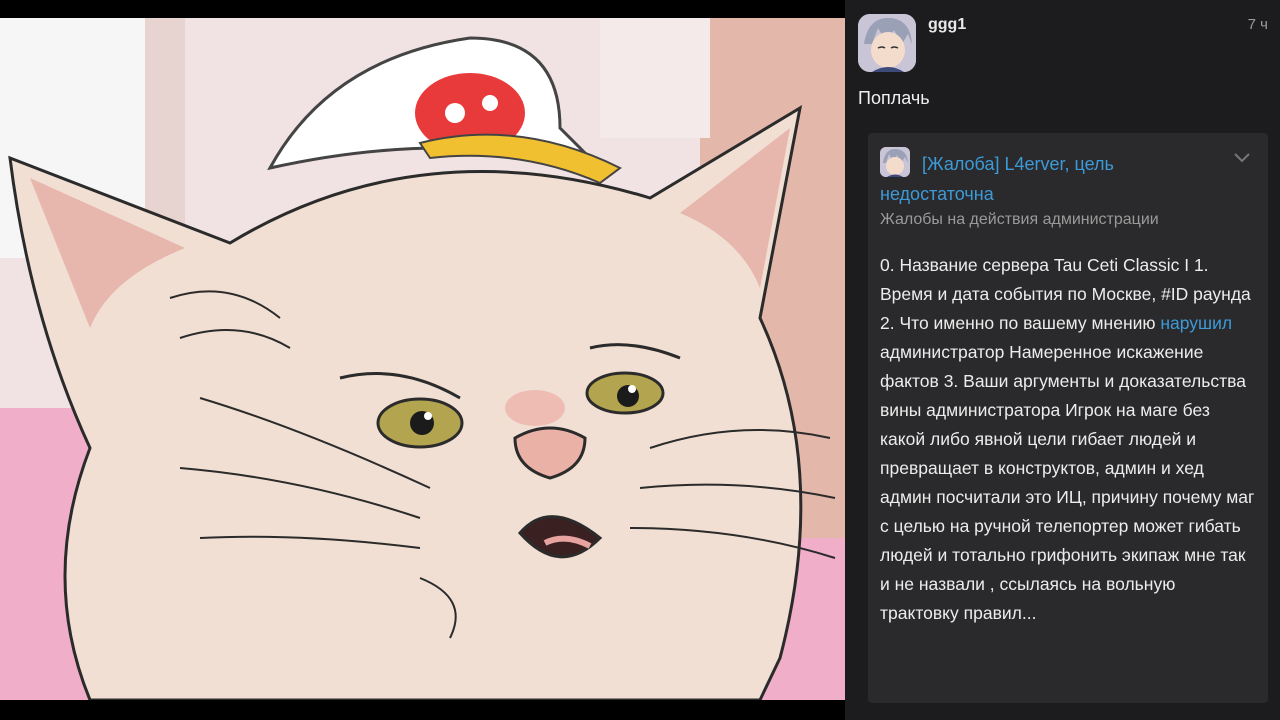  I want to click on comment-text: Поплачь, so click(894, 98).